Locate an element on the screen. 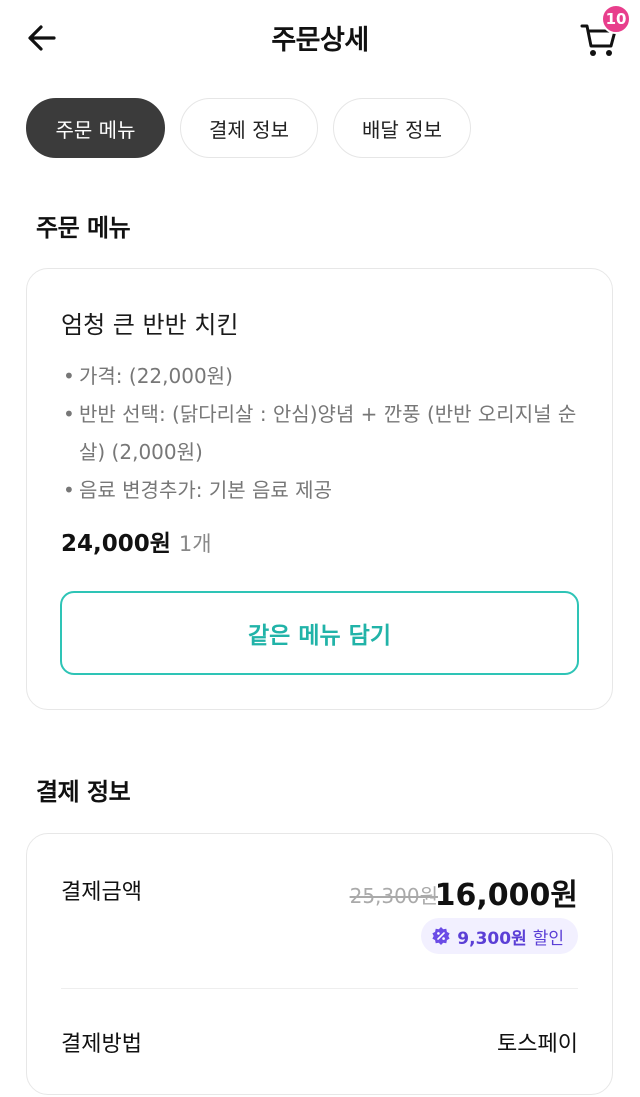 The height and width of the screenshot is (1097, 640). page-title: 주문상세 is located at coordinates (320, 40).